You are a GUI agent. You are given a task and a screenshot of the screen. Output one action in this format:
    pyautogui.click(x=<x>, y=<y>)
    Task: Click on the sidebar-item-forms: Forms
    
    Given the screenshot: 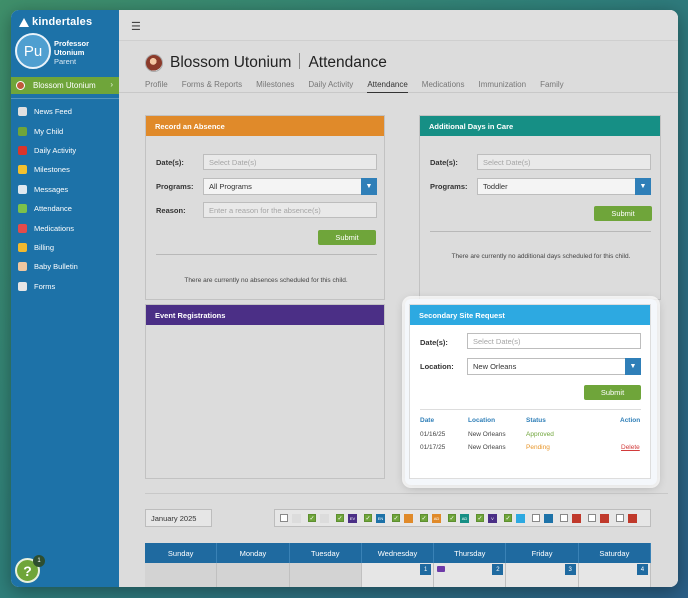 What is the action you would take?
    pyautogui.click(x=65, y=286)
    